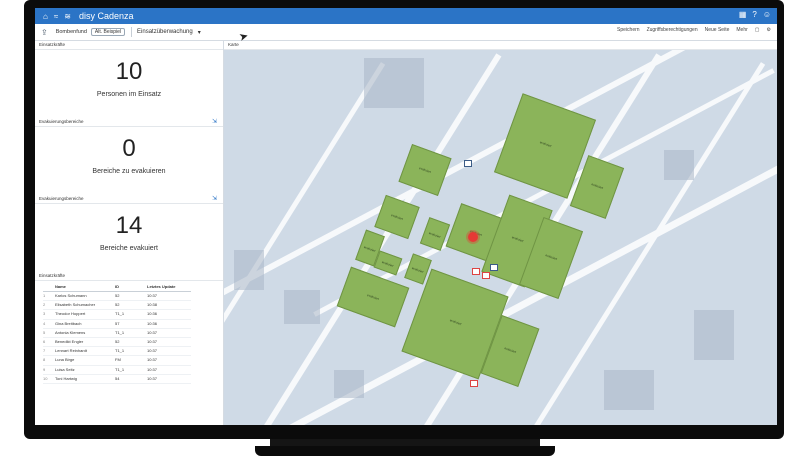 Image resolution: width=810 pixels, height=456 pixels. What do you see at coordinates (129, 225) in the screenshot?
I see `kpi-value: 14` at bounding box center [129, 225].